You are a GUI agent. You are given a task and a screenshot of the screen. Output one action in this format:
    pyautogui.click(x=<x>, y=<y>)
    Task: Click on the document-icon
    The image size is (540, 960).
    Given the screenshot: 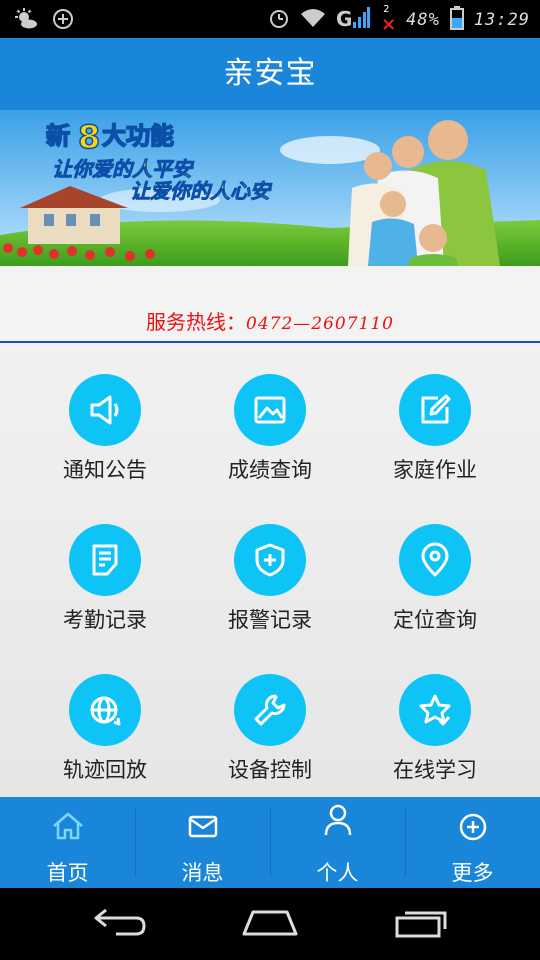 What is the action you would take?
    pyautogui.click(x=105, y=560)
    